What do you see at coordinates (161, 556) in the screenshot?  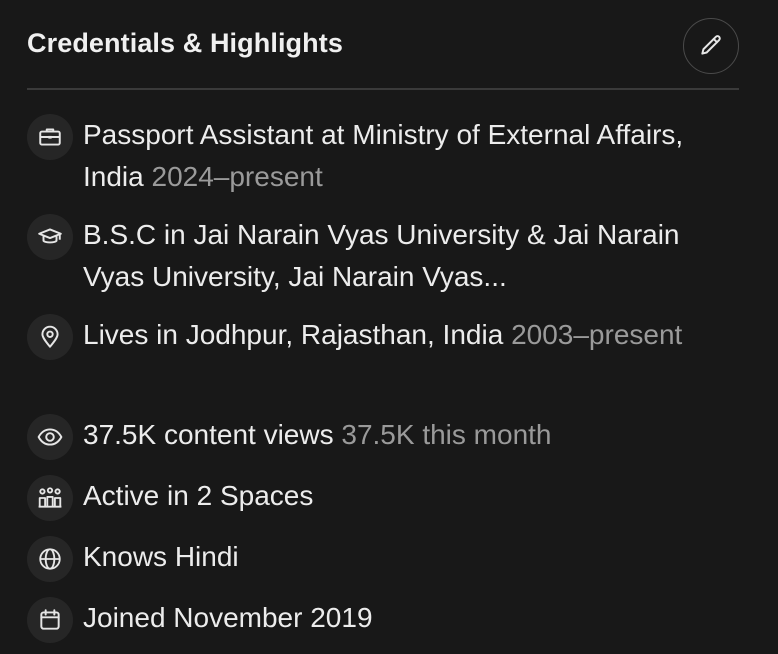 I see `credential-language-text: Knows Hindi` at bounding box center [161, 556].